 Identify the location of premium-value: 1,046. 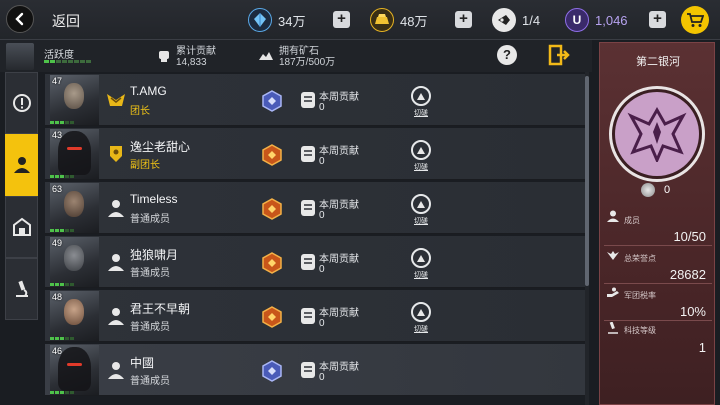
(611, 20).